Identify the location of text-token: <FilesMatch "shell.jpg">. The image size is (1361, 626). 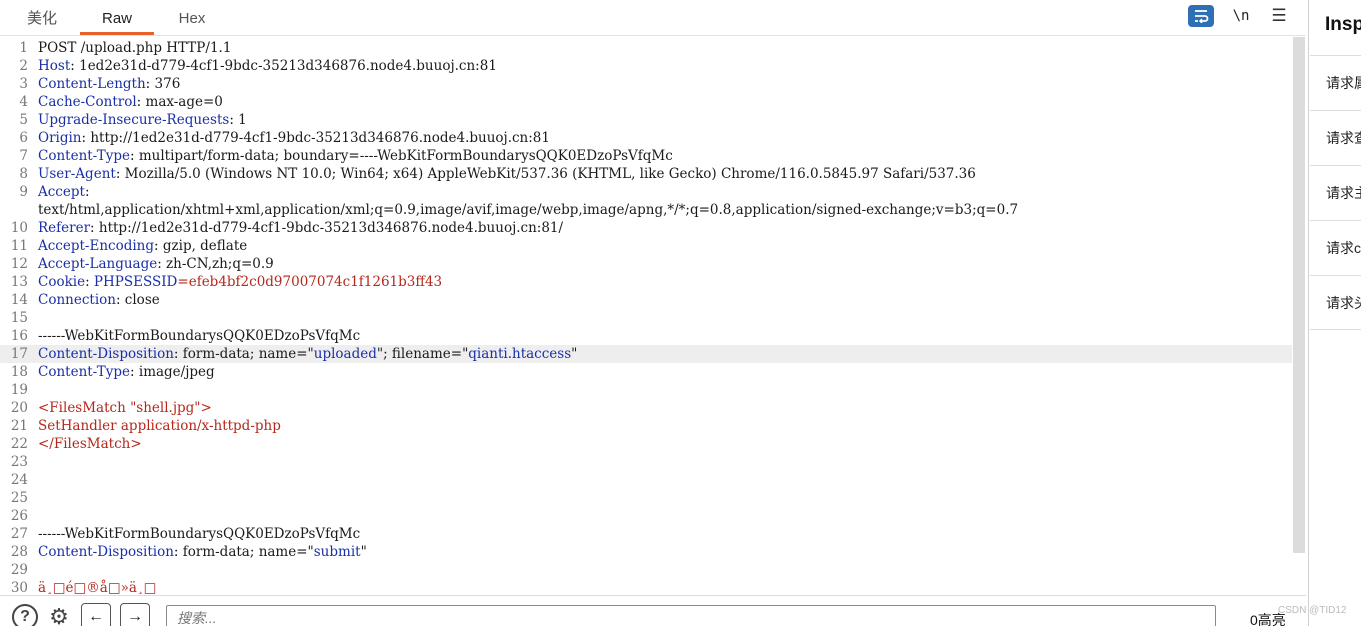
(125, 408).